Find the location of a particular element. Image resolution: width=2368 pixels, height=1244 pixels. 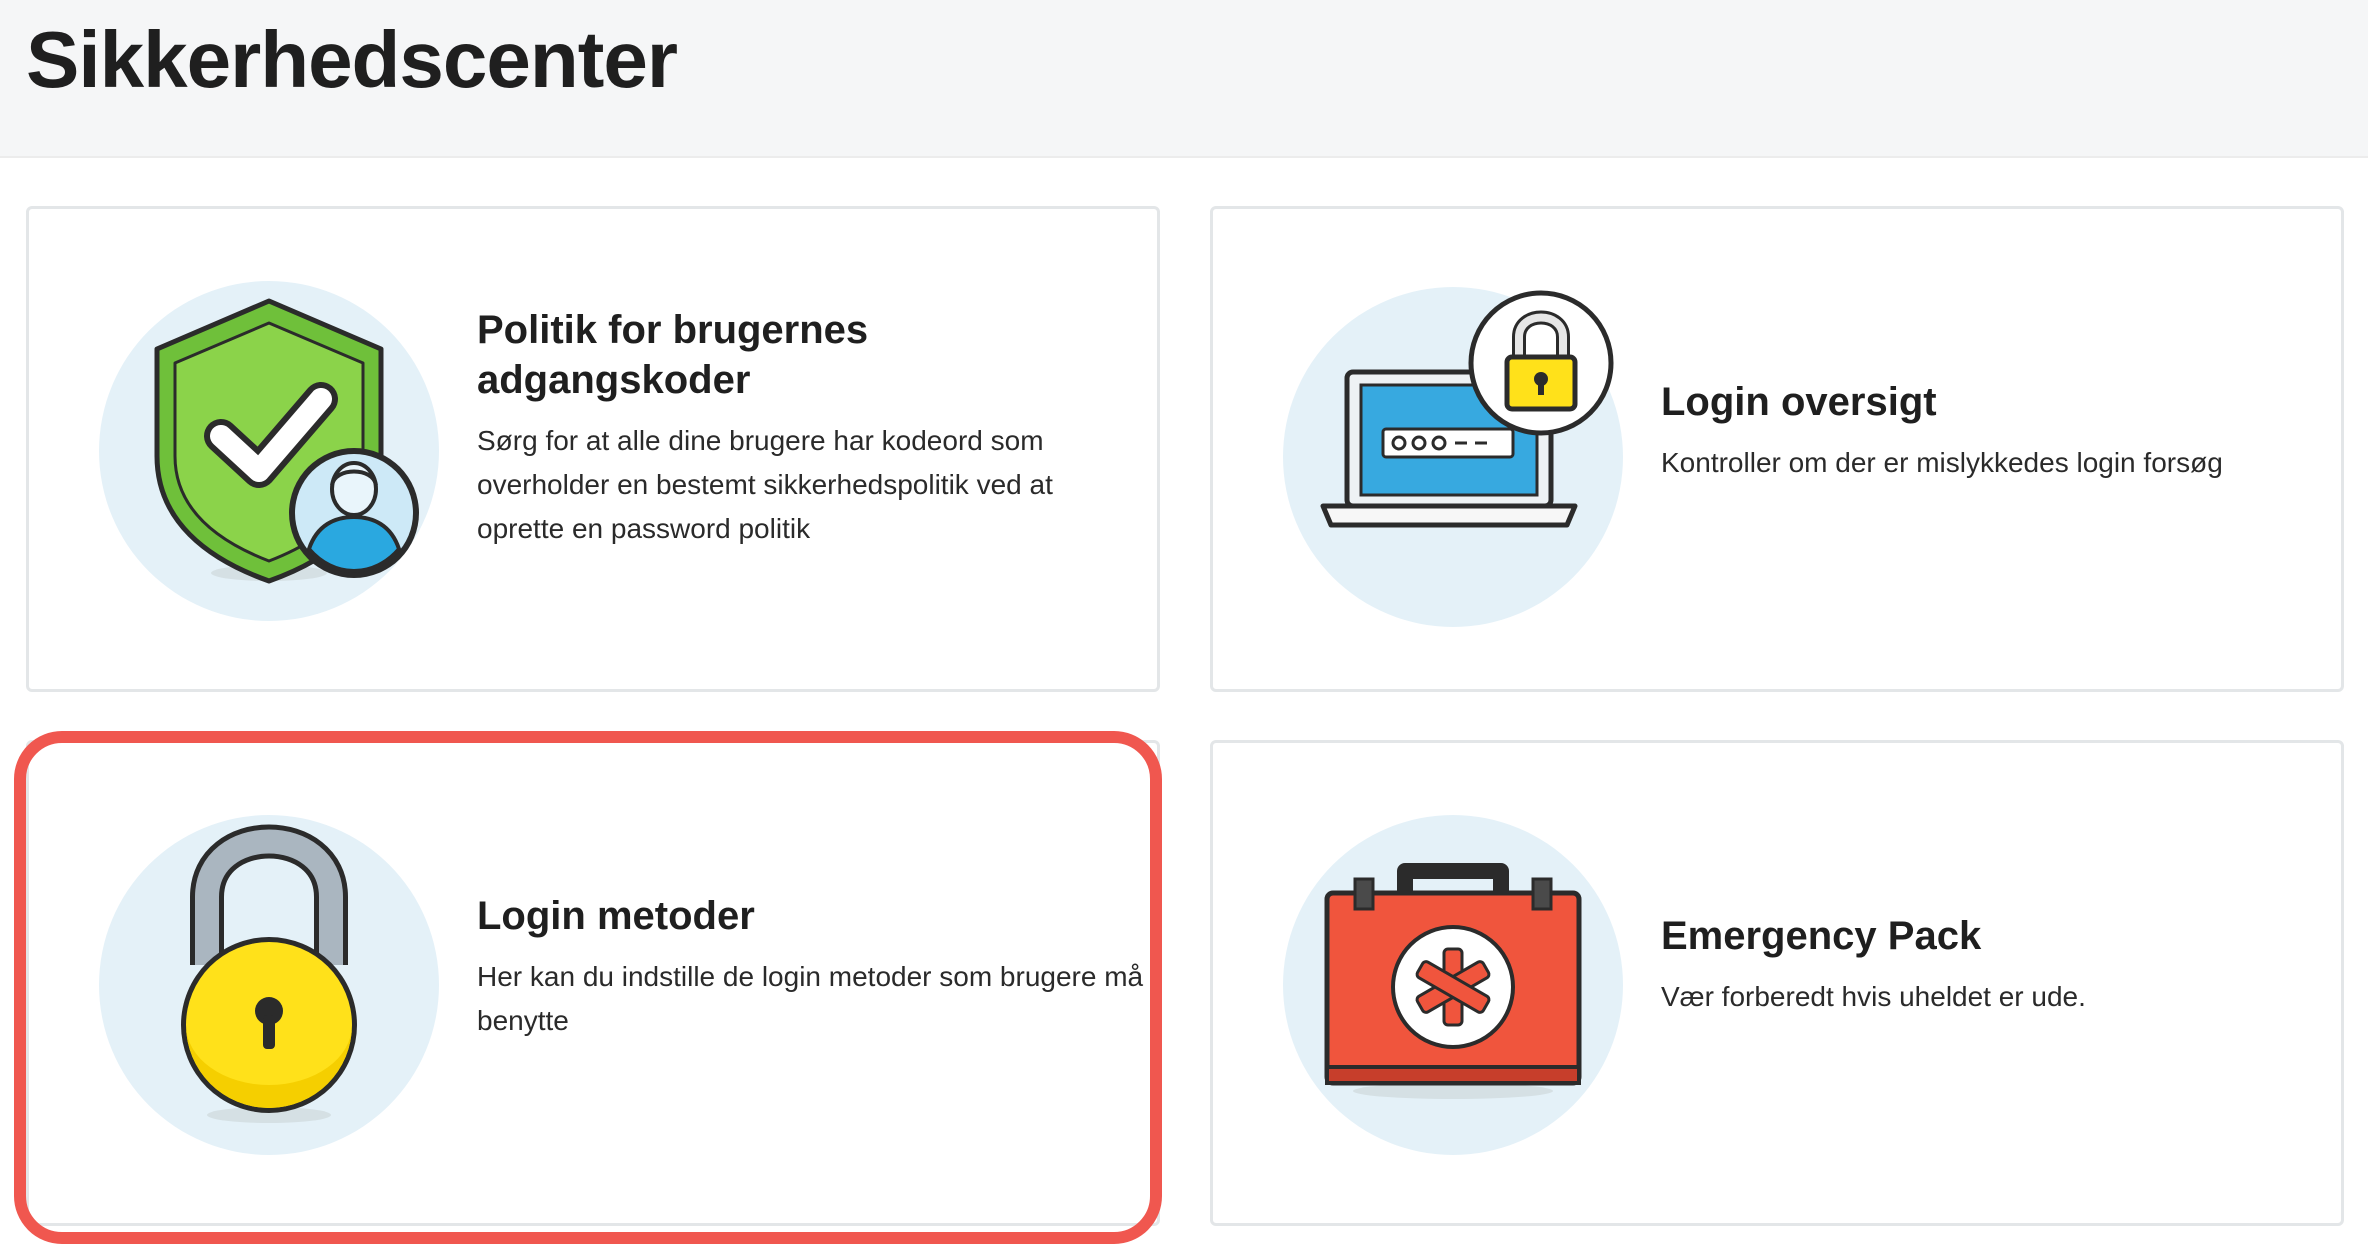

card-title: Login oversigt is located at coordinates (1799, 402).